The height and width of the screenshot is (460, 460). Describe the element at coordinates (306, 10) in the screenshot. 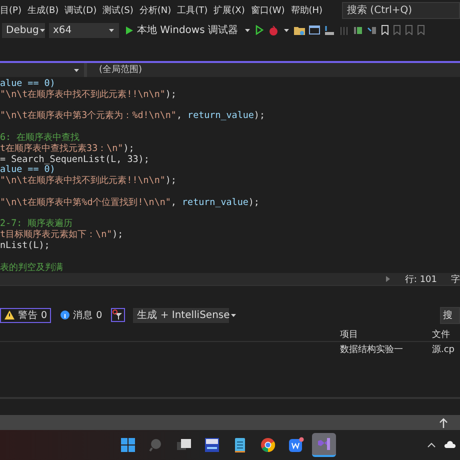

I see `menu-item: 帮助(H)` at that location.